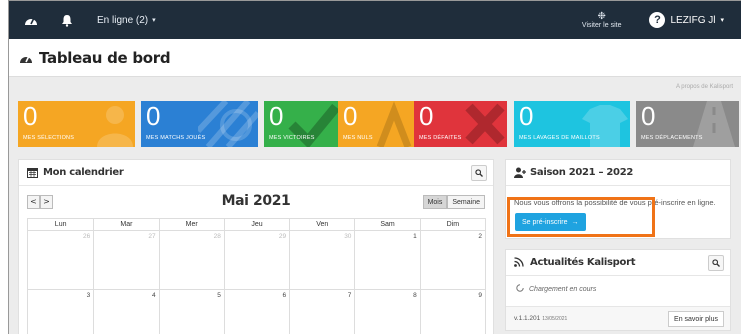 This screenshot has width=741, height=334. Describe the element at coordinates (60, 224) in the screenshot. I see `day-header: Lun` at that location.